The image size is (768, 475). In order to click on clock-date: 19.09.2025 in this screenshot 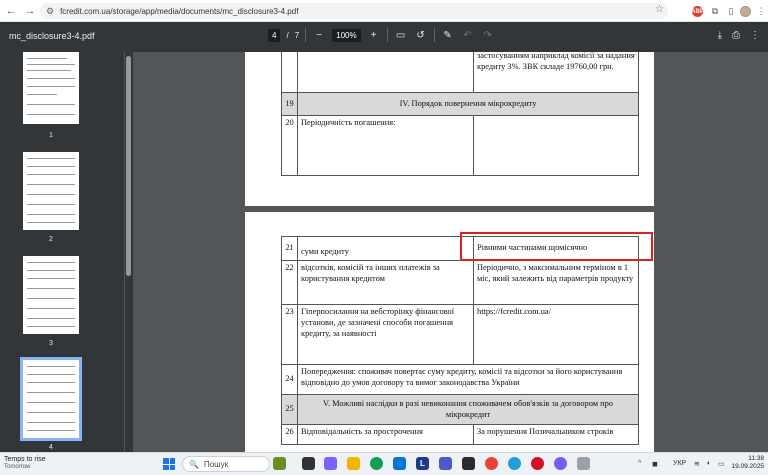, I will do `click(747, 467)`.